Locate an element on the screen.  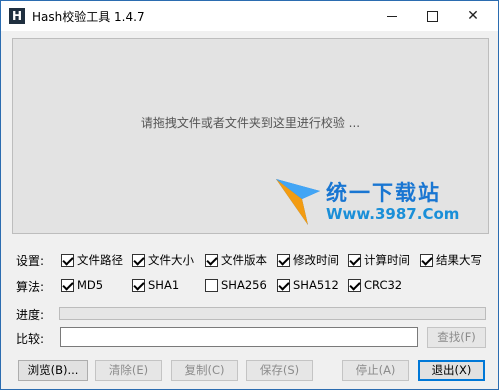
watermark-title: 统一下载站 is located at coordinates (383, 193).